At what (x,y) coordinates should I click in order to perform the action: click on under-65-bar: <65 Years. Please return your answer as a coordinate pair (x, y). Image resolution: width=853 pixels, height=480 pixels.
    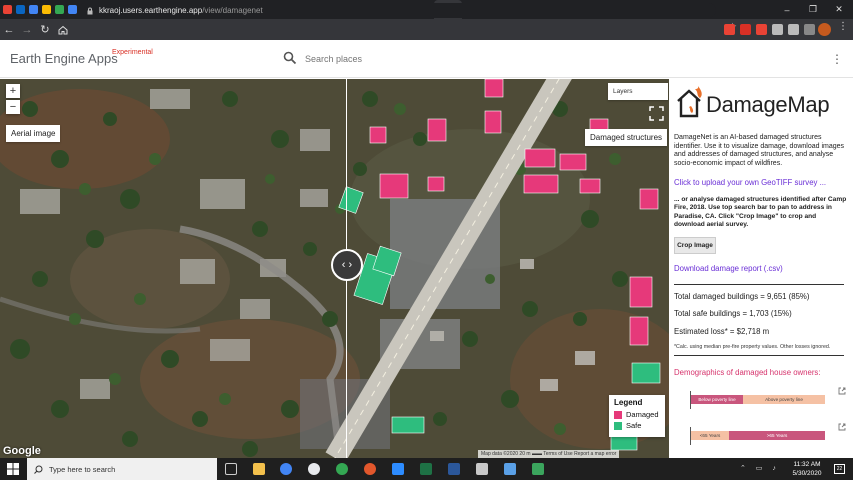
    Looking at the image, I should click on (710, 435).